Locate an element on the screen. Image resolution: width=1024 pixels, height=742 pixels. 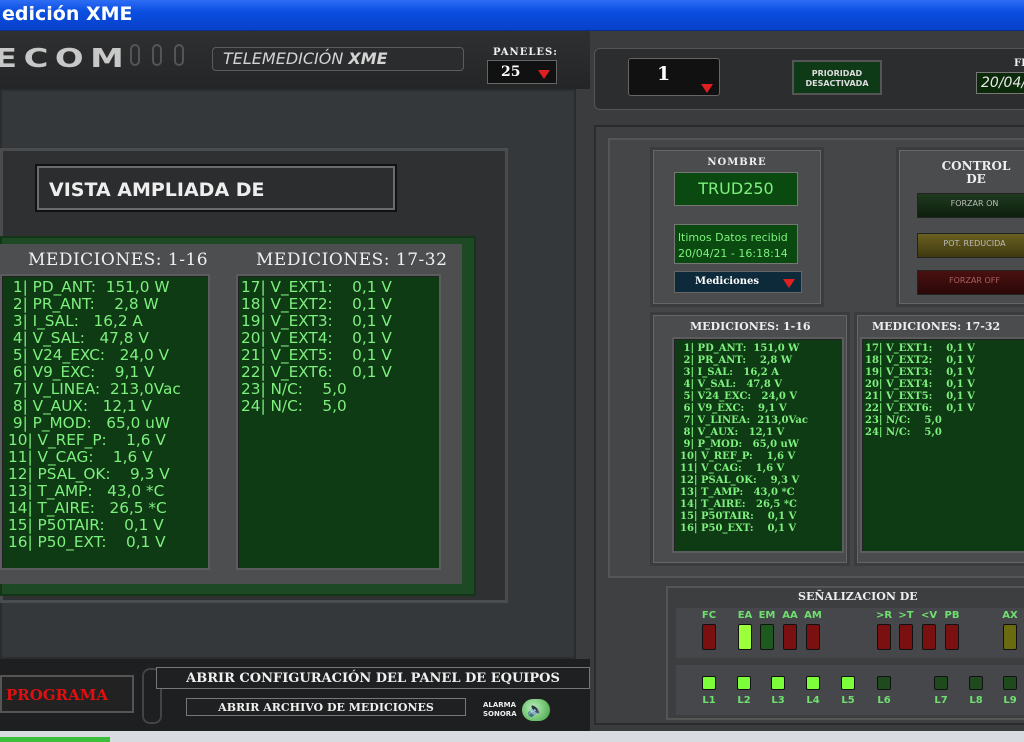
fecha-label: FE is located at coordinates (1019, 63).